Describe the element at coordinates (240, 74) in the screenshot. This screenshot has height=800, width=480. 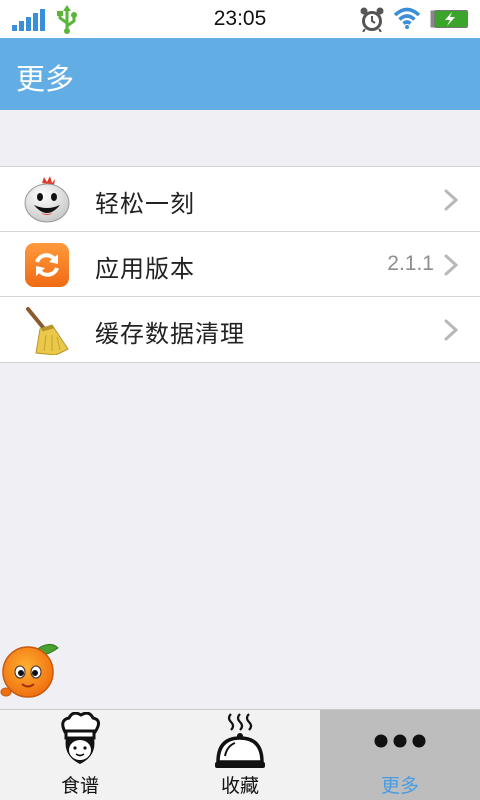
I see `app-header: 更多` at that location.